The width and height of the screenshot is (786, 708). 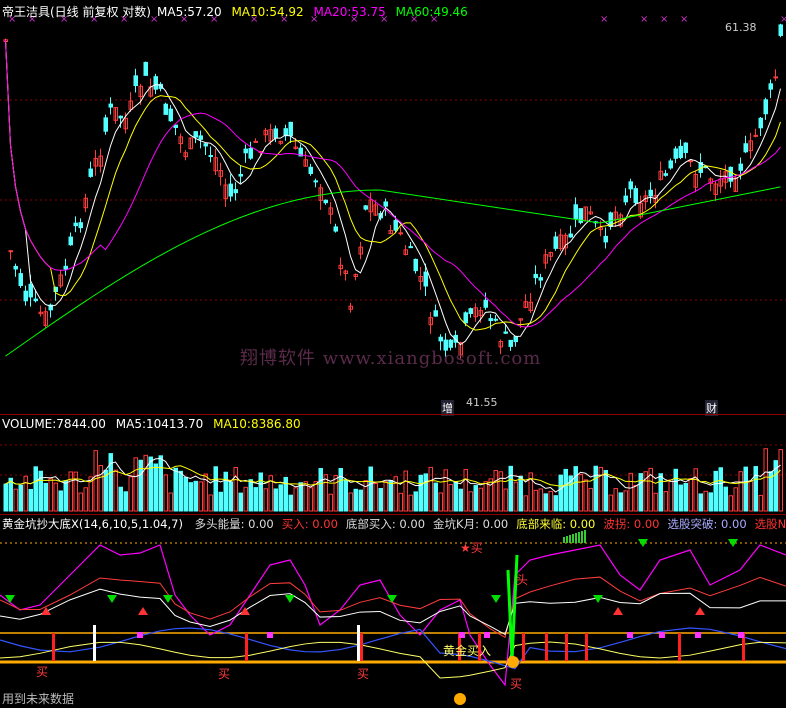 I want to click on indicator-item: 底部来临: 0.00, so click(x=556, y=524).